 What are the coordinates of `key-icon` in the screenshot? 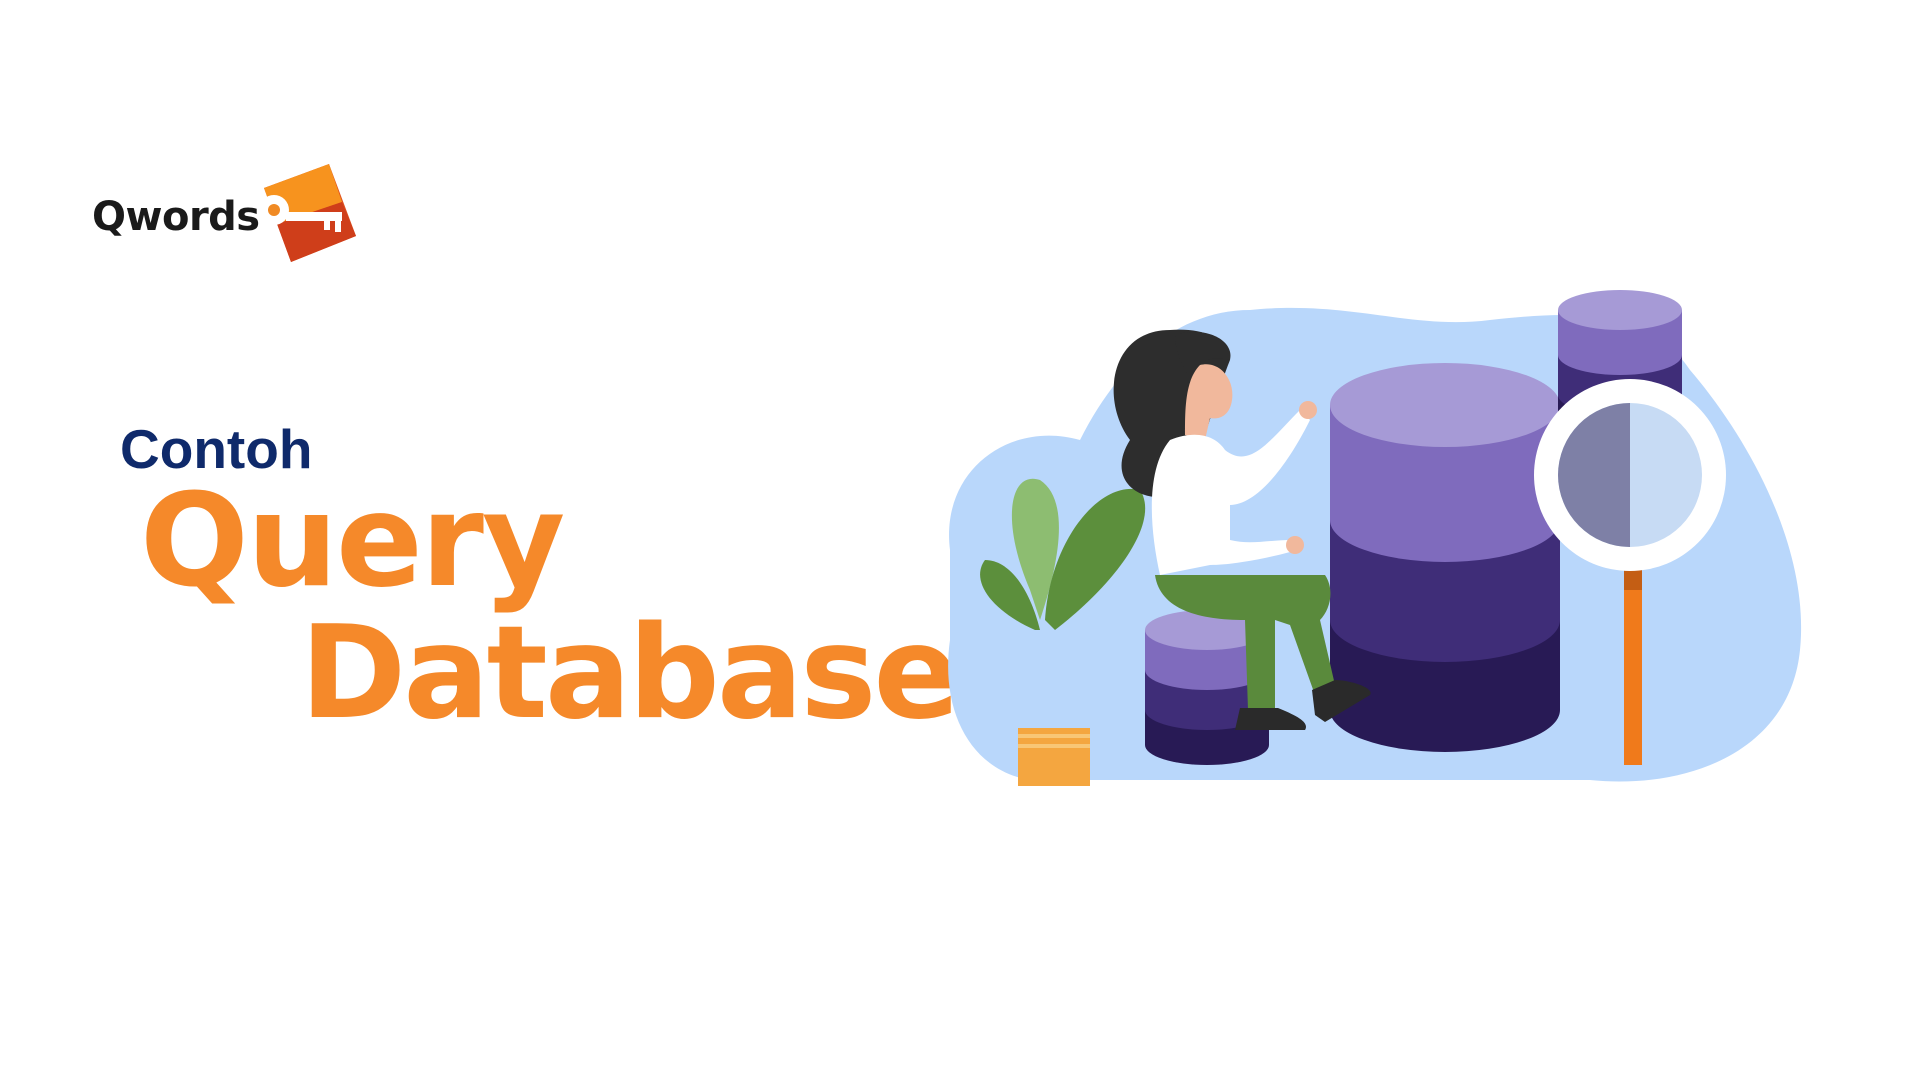 It's located at (307, 213).